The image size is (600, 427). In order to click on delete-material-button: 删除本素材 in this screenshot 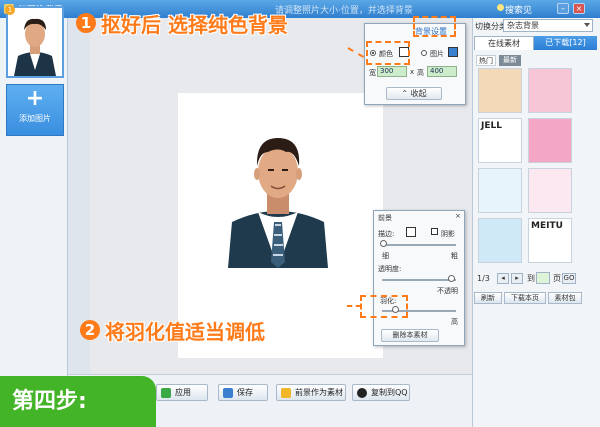, I will do `click(410, 335)`.